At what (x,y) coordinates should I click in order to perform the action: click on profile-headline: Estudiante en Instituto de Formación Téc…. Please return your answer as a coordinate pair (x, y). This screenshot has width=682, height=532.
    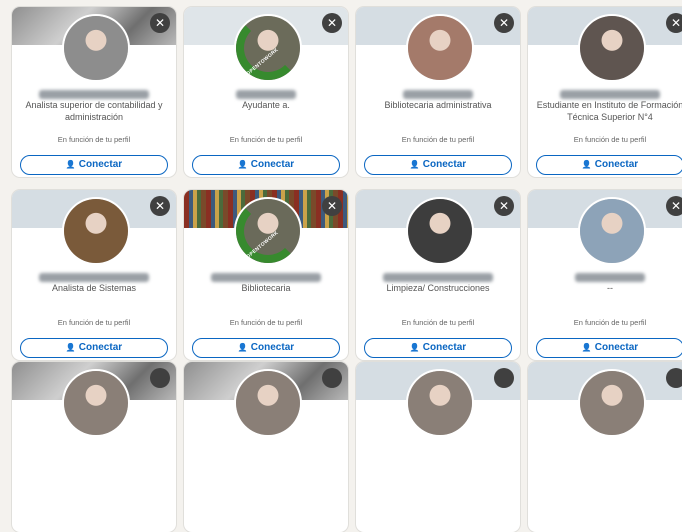
    Looking at the image, I should click on (609, 111).